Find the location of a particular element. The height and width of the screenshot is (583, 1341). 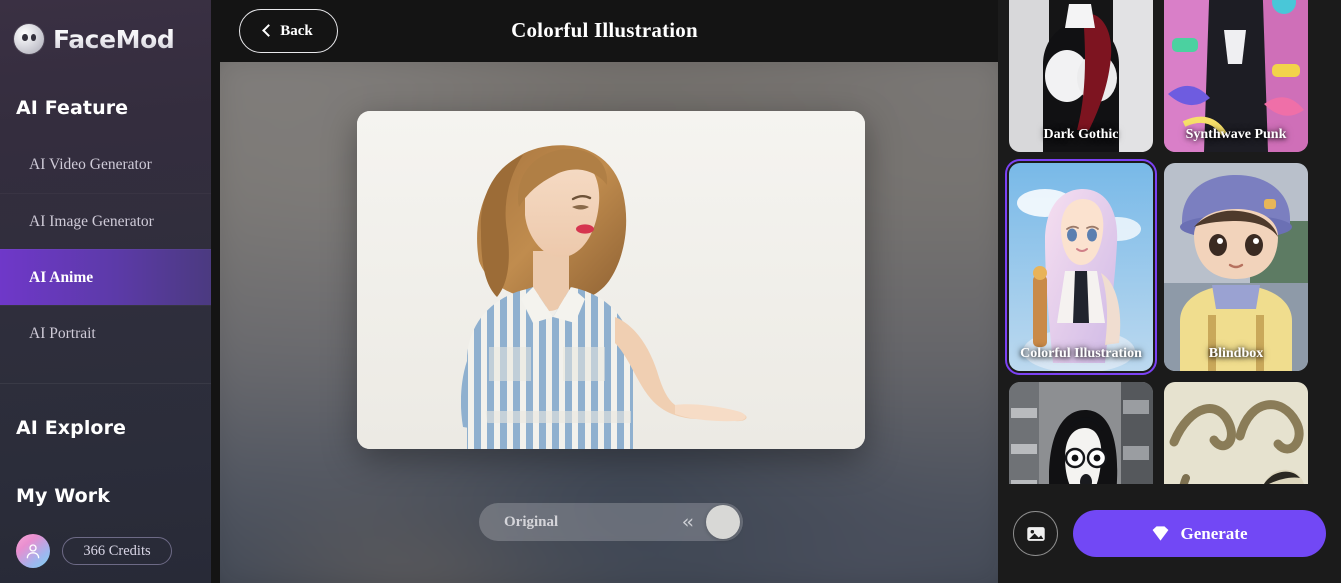

user-row: 366 Credits is located at coordinates (105, 551).